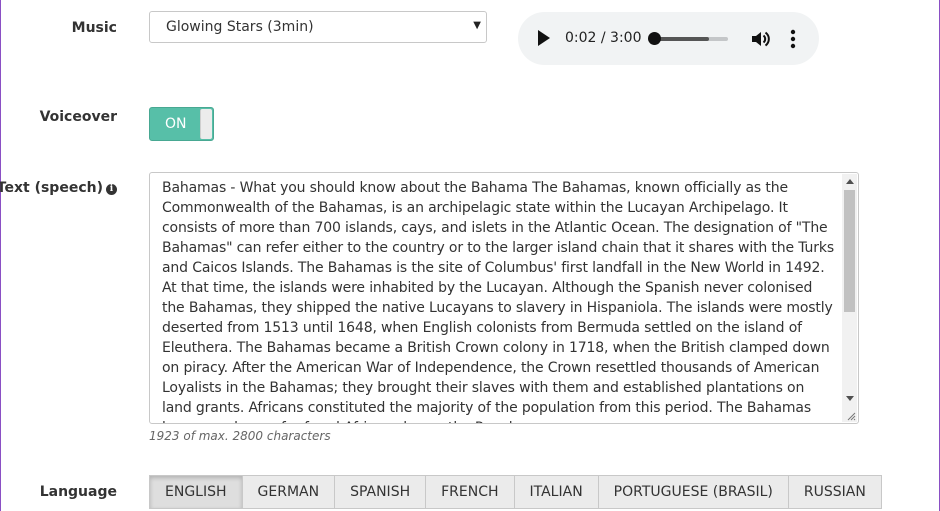 Image resolution: width=940 pixels, height=511 pixels. Describe the element at coordinates (793, 39) in the screenshot. I see `more-vertical-icon` at that location.